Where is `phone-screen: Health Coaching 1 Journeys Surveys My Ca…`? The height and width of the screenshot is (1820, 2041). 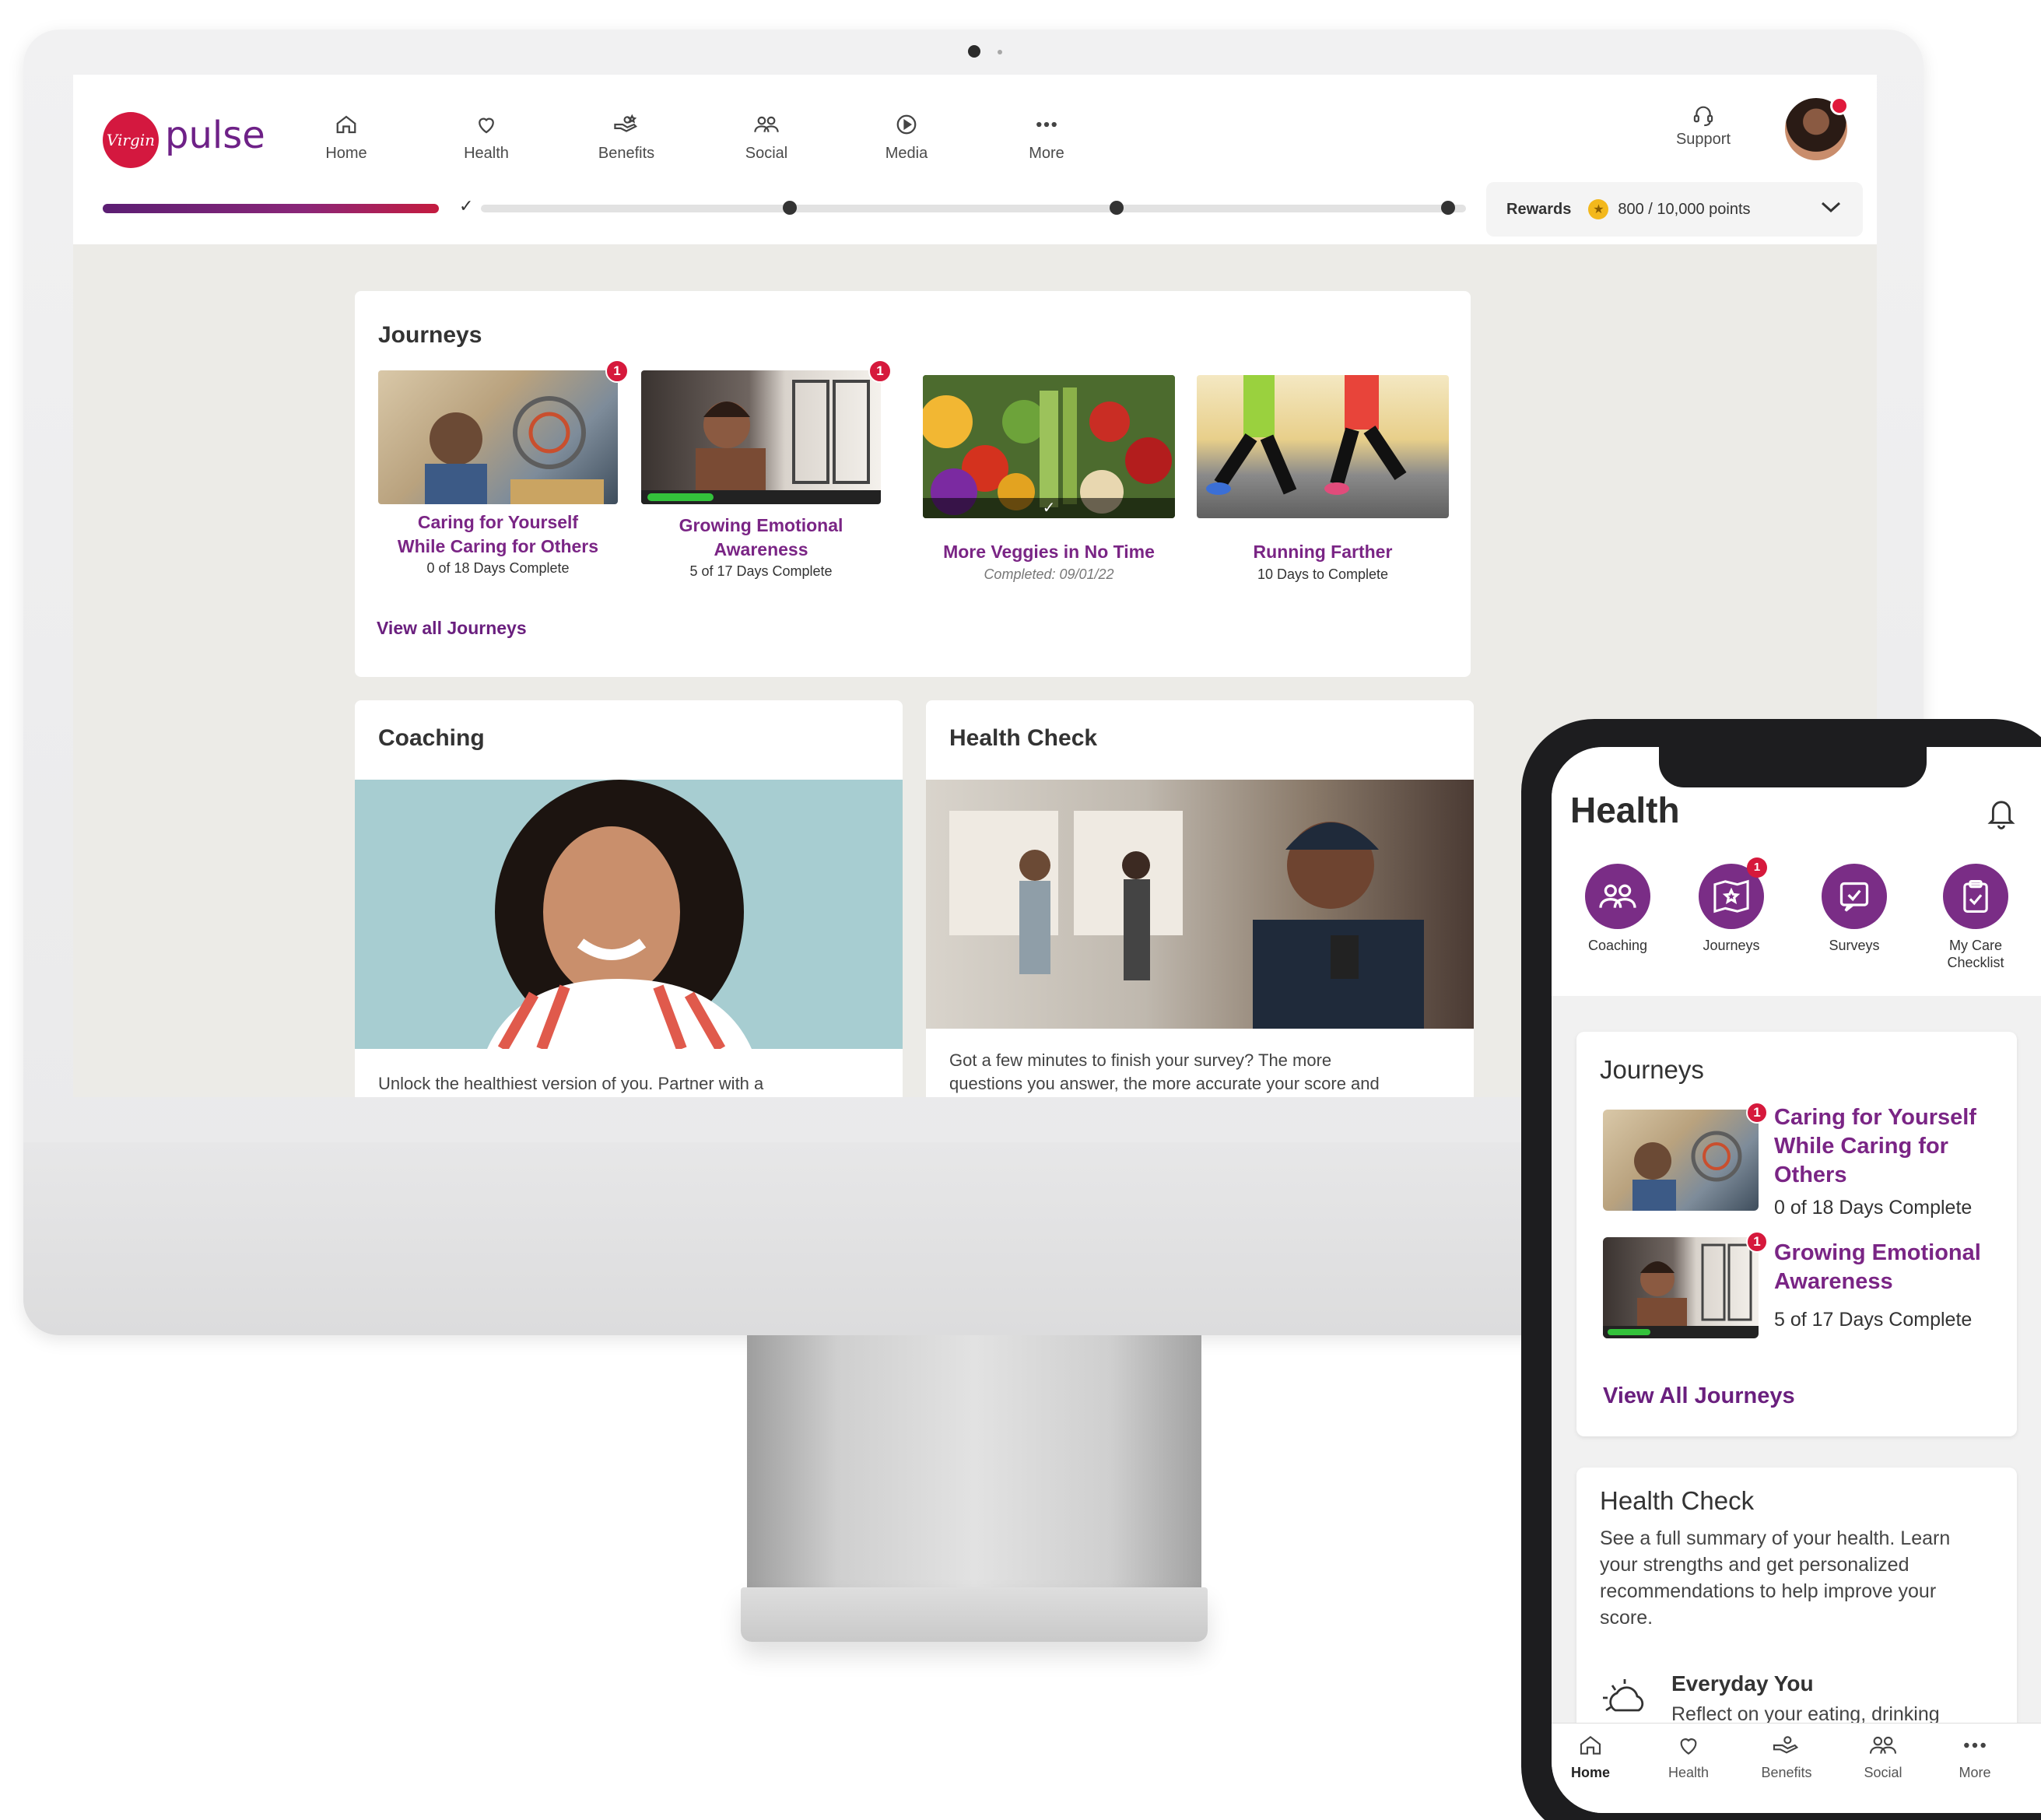 phone-screen: Health Coaching 1 Journeys Surveys My Ca… is located at coordinates (1797, 1280).